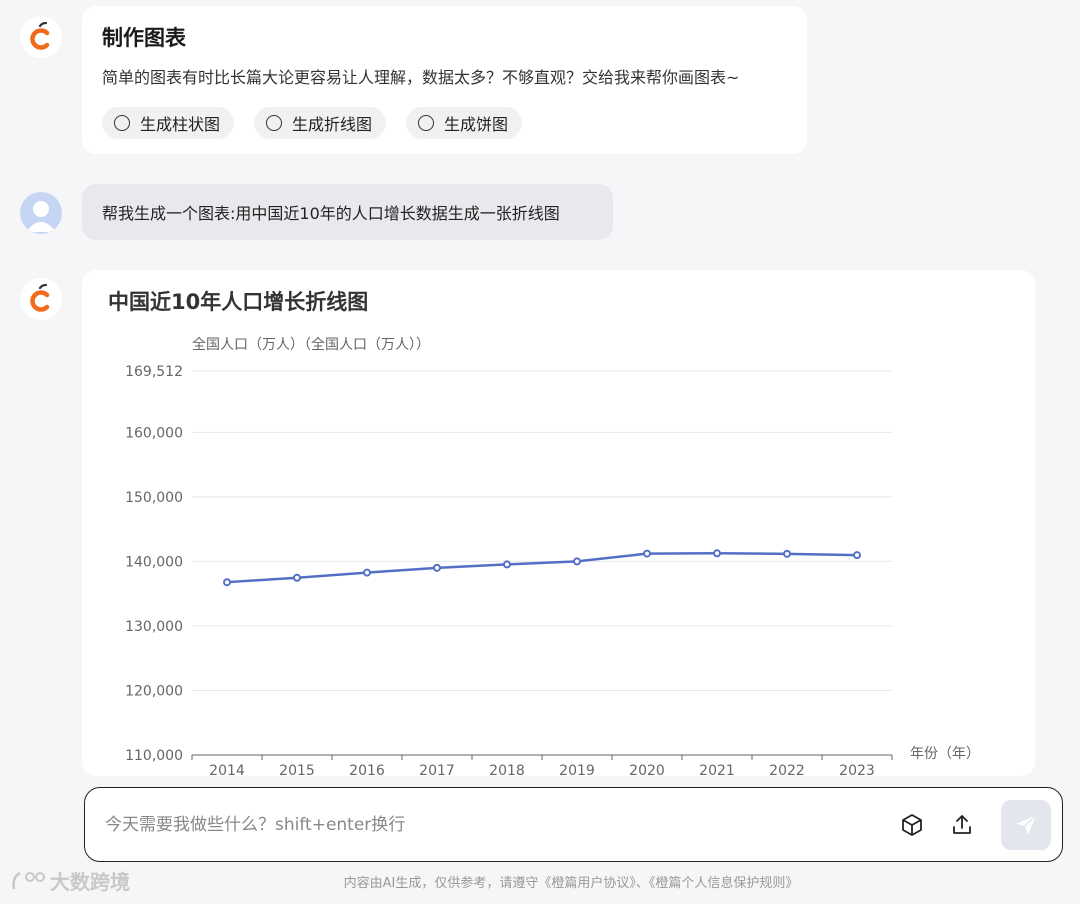 This screenshot has height=904, width=1080. What do you see at coordinates (227, 769) in the screenshot?
I see `x-tick-label: 2014` at bounding box center [227, 769].